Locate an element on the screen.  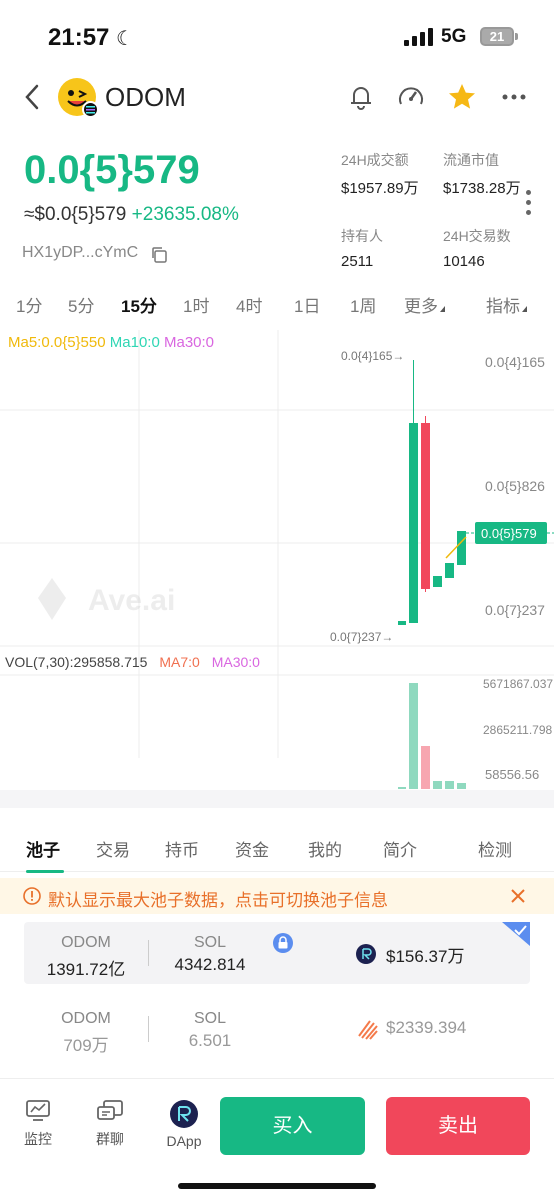
copy-icon is located at coordinates (159, 255).